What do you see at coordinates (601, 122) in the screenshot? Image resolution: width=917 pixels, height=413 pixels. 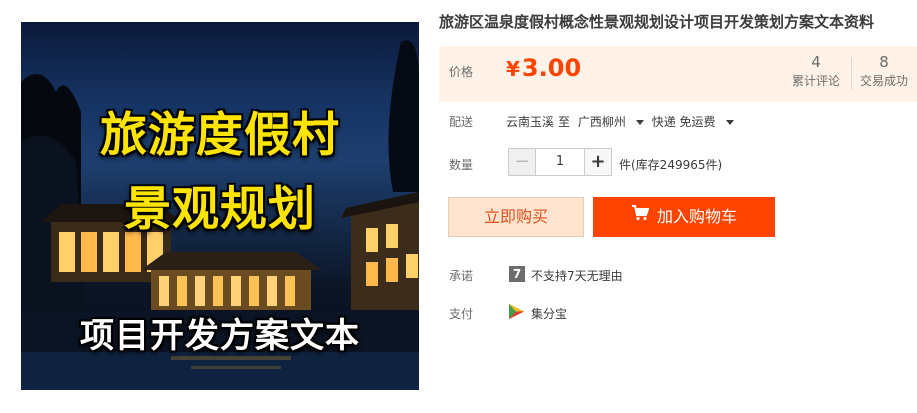 I see `delivery-destination: 广西柳州` at bounding box center [601, 122].